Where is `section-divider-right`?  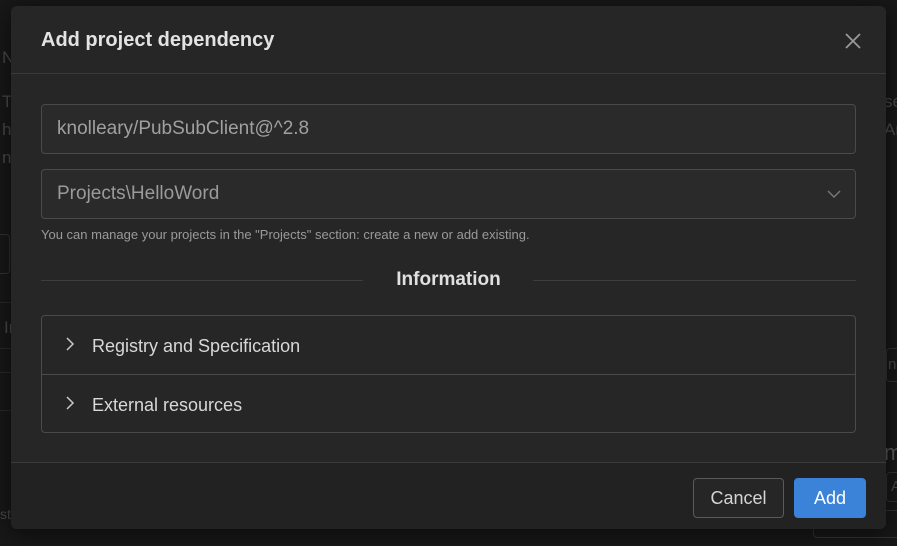
section-divider-right is located at coordinates (694, 280).